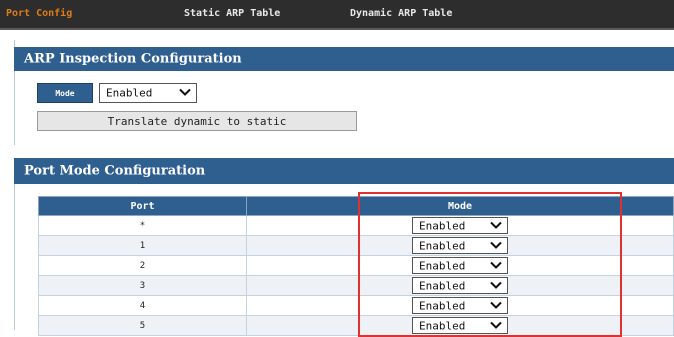 This screenshot has height=337, width=674. I want to click on port-cell: 1, so click(142, 245).